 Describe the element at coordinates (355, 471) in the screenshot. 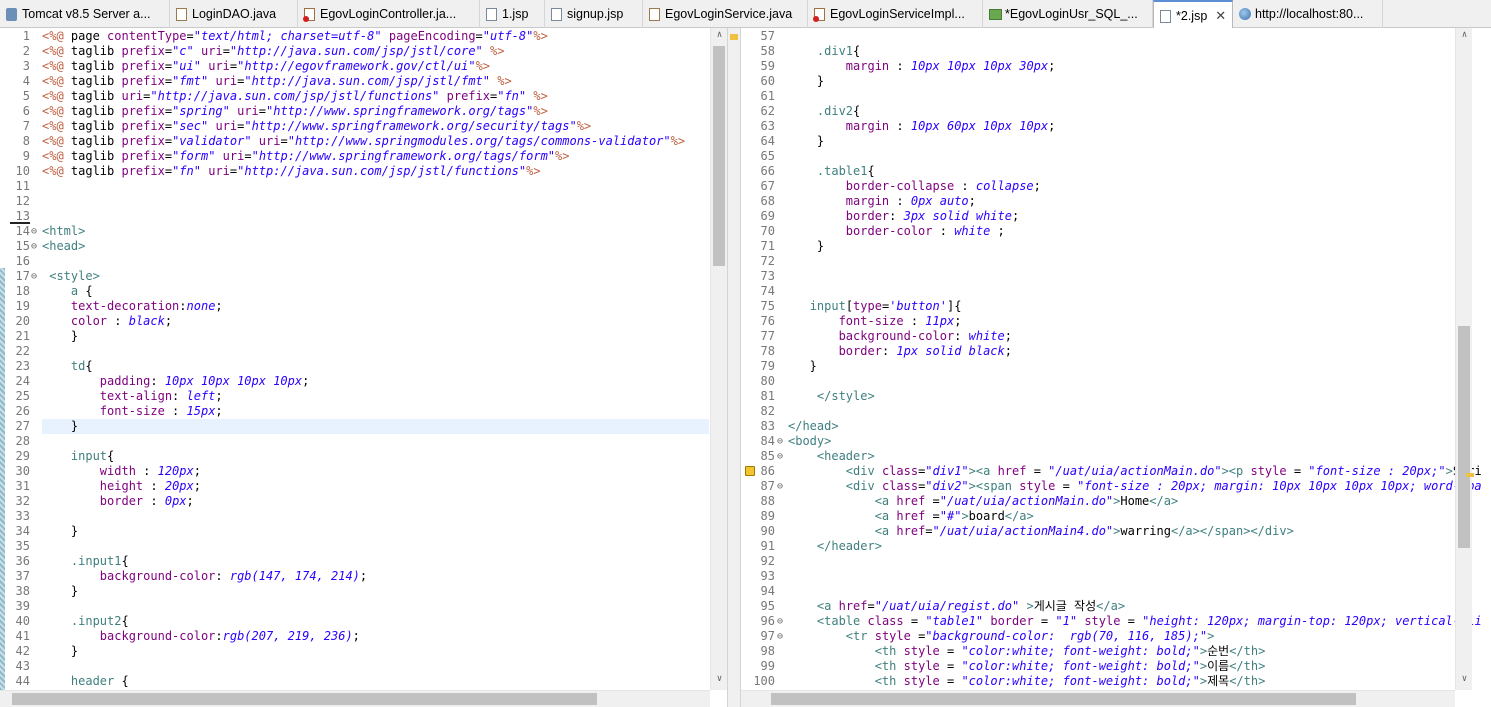

I see `code-line: 30 width : 120px;` at that location.